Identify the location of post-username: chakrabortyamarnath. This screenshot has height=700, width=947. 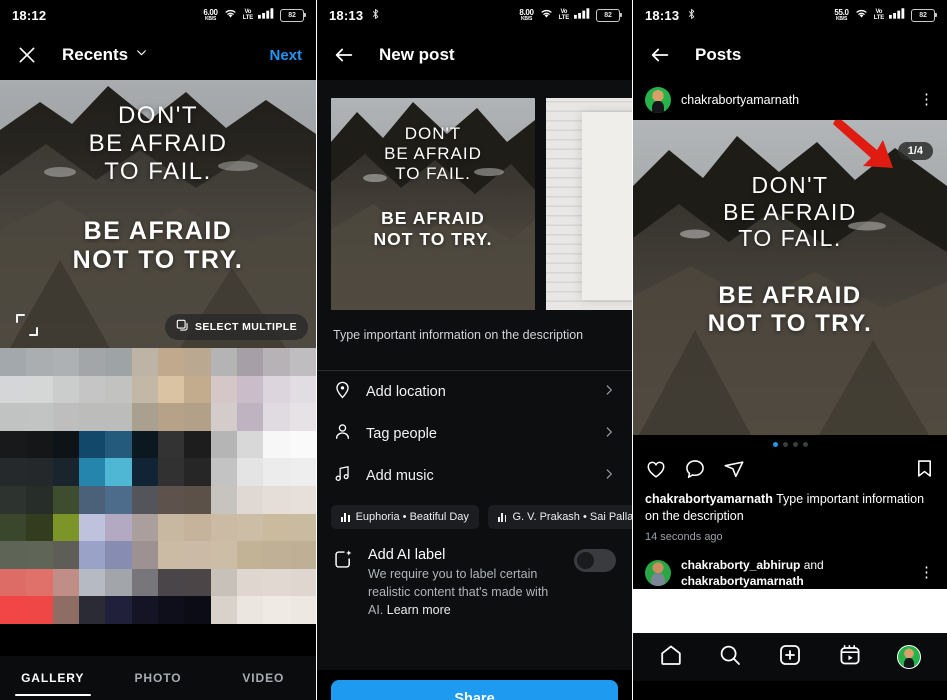
(740, 100).